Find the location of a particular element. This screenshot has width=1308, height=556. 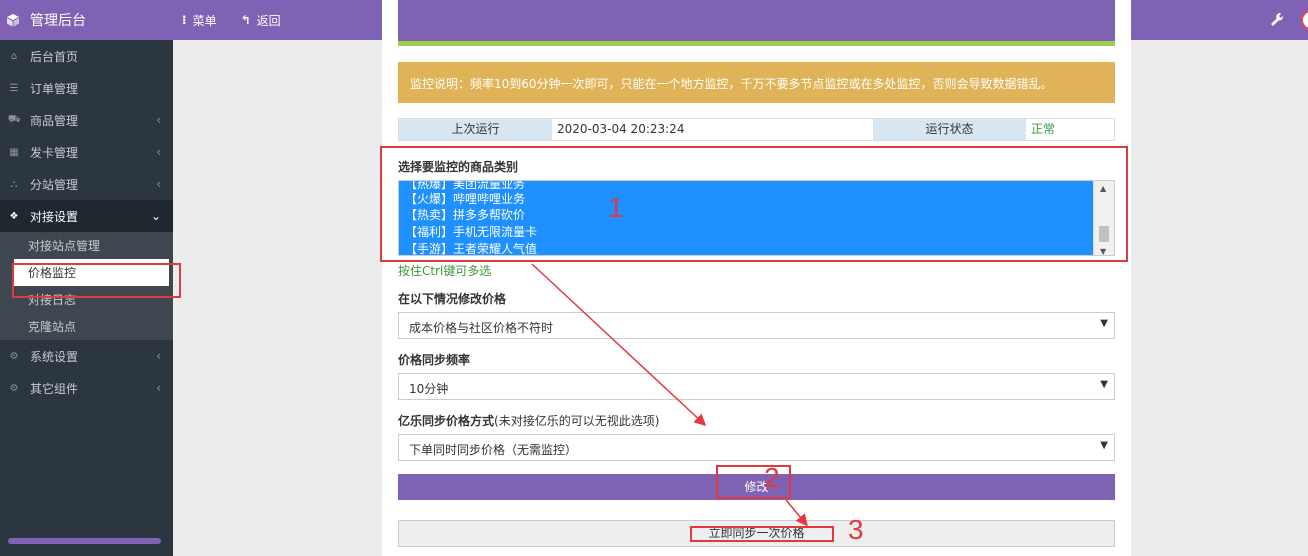

annotation-number: 3 is located at coordinates (856, 529).